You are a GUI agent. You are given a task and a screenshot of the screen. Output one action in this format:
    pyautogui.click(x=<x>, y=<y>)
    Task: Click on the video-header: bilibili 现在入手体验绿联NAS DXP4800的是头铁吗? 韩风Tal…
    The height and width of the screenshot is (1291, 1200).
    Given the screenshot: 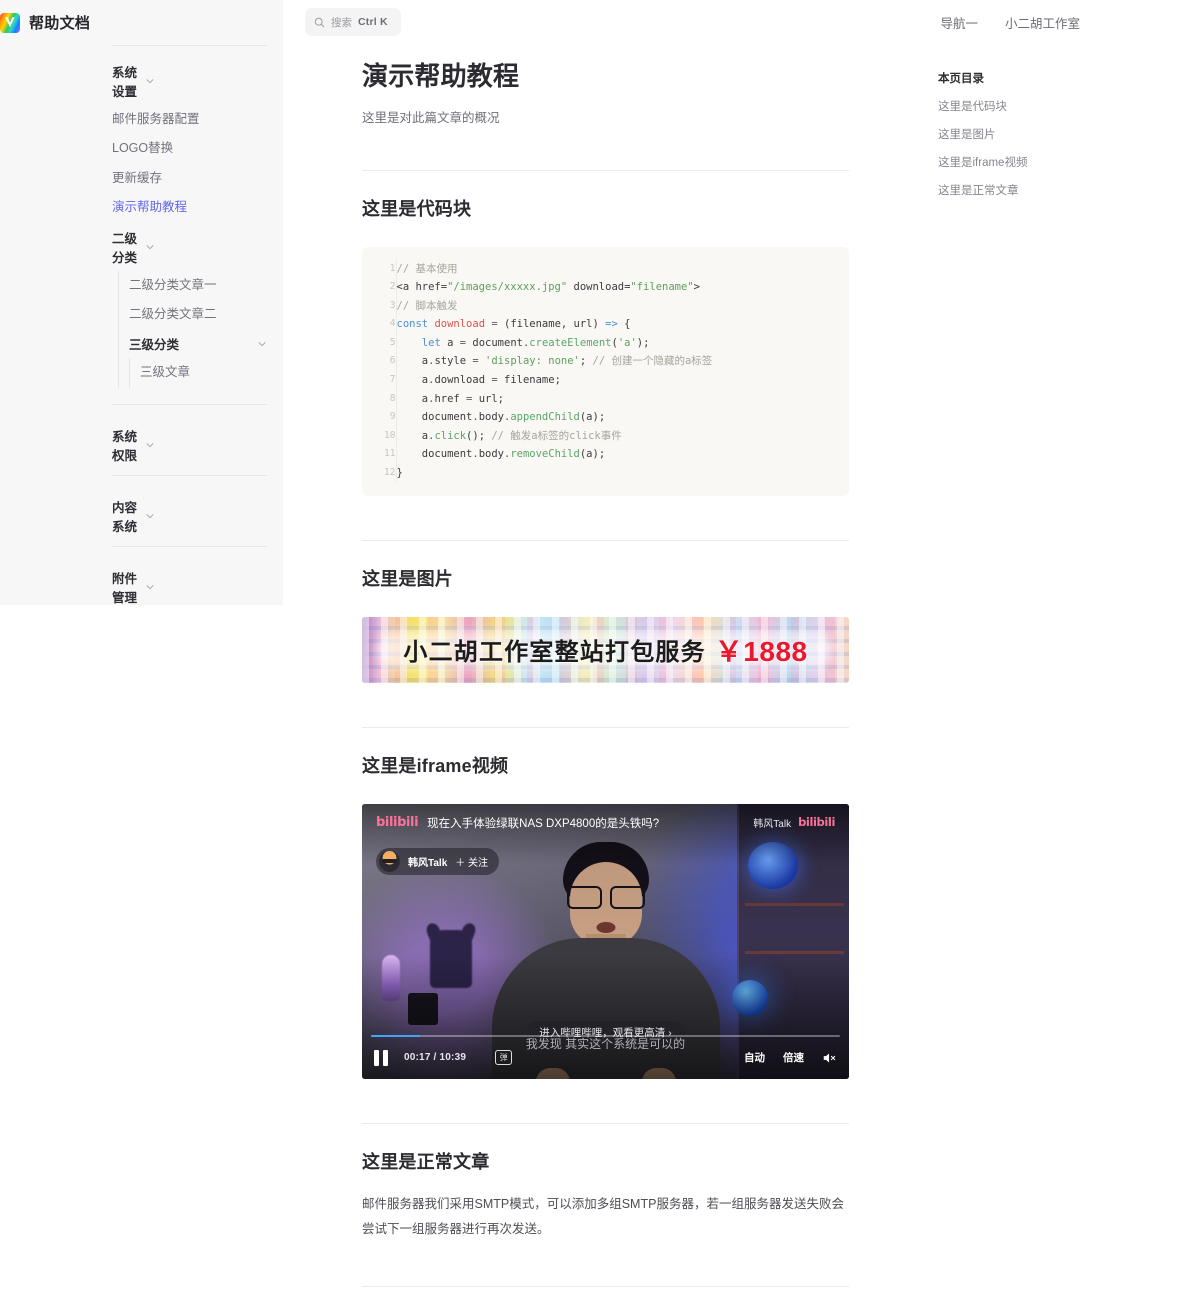 What is the action you would take?
    pyautogui.click(x=605, y=817)
    